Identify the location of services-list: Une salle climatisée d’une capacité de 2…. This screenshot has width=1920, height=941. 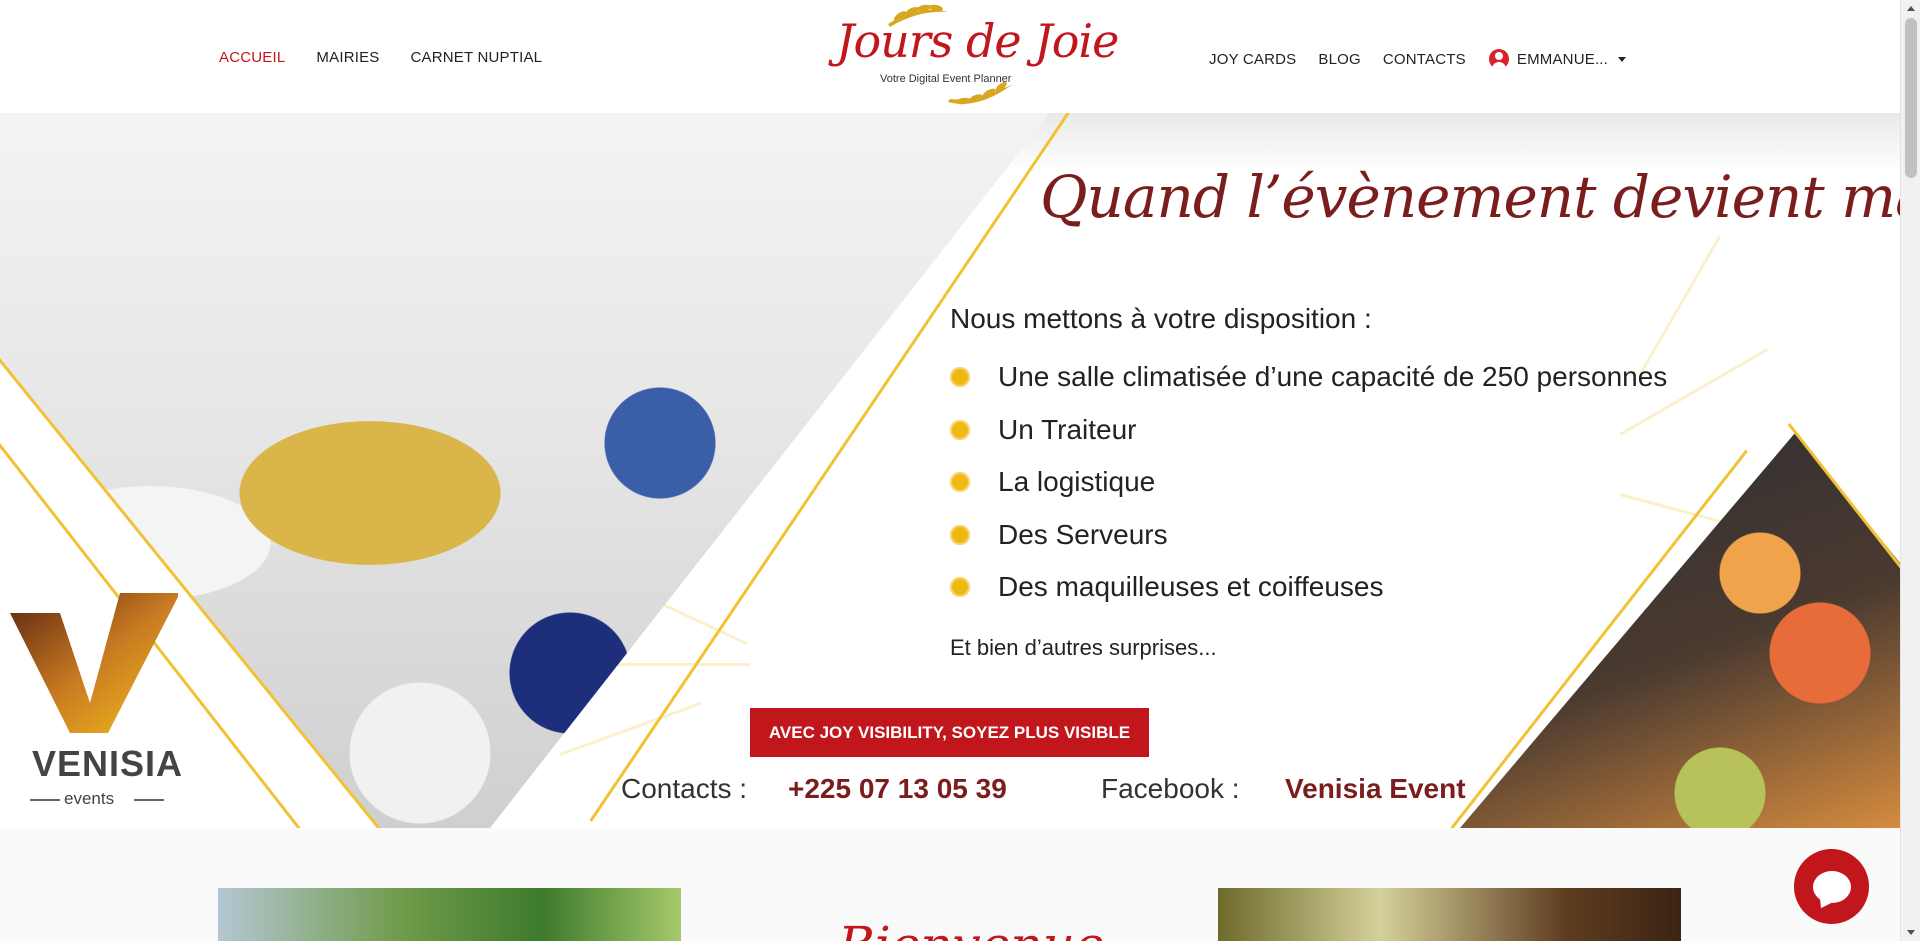
(1308, 482).